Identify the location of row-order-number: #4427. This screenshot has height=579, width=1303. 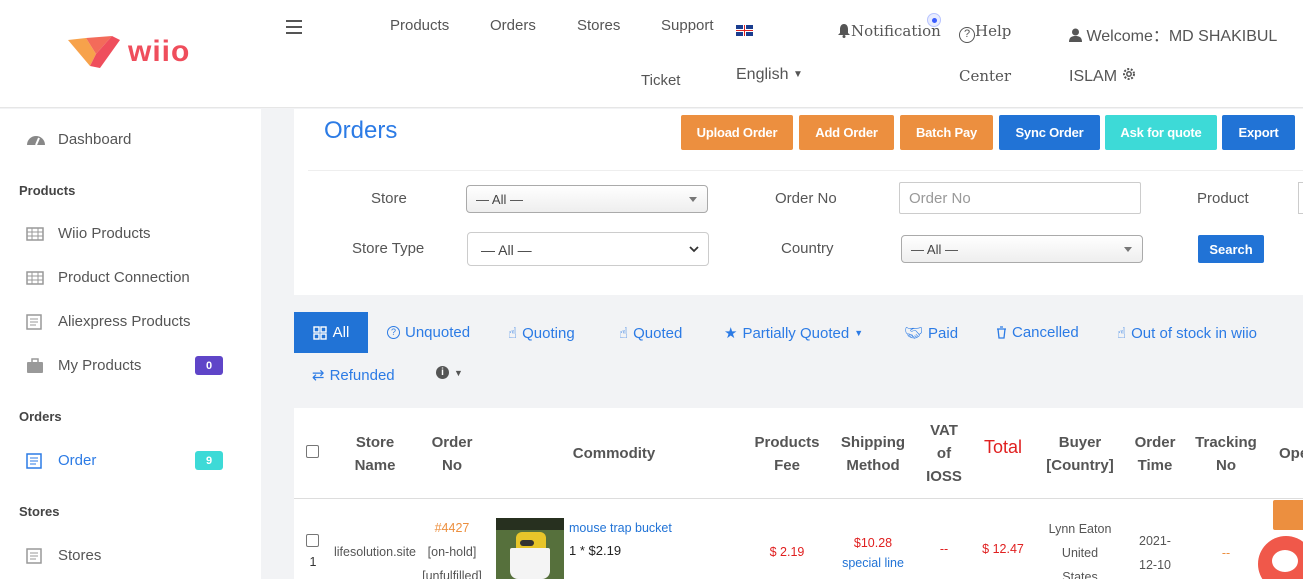
(452, 528).